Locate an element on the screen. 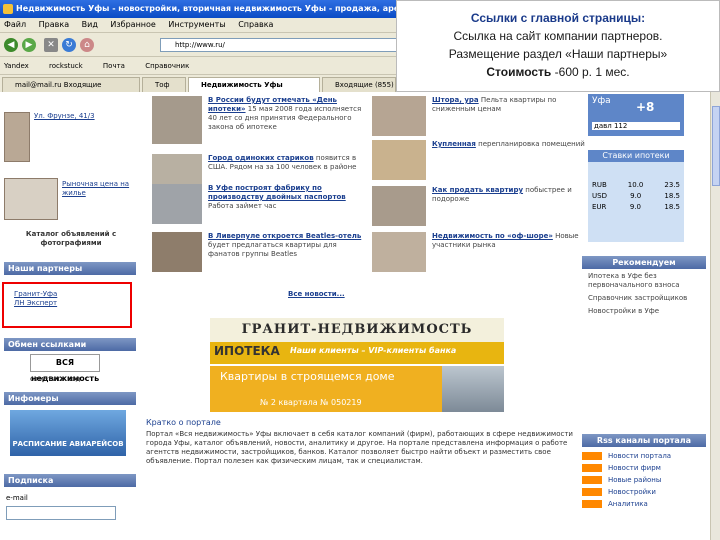 This screenshot has height=540, width=720. links-header: Обмен ссылками is located at coordinates (70, 344).